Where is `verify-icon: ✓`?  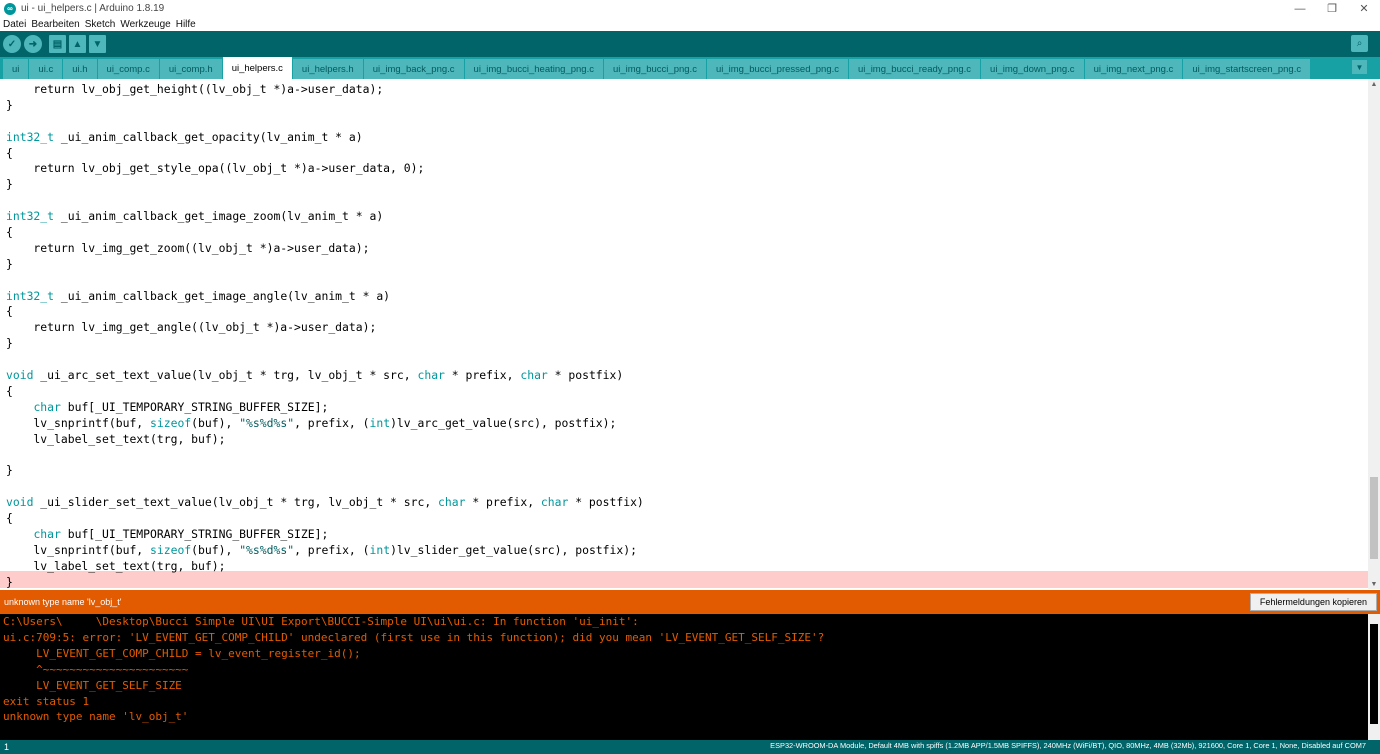 verify-icon: ✓ is located at coordinates (12, 44).